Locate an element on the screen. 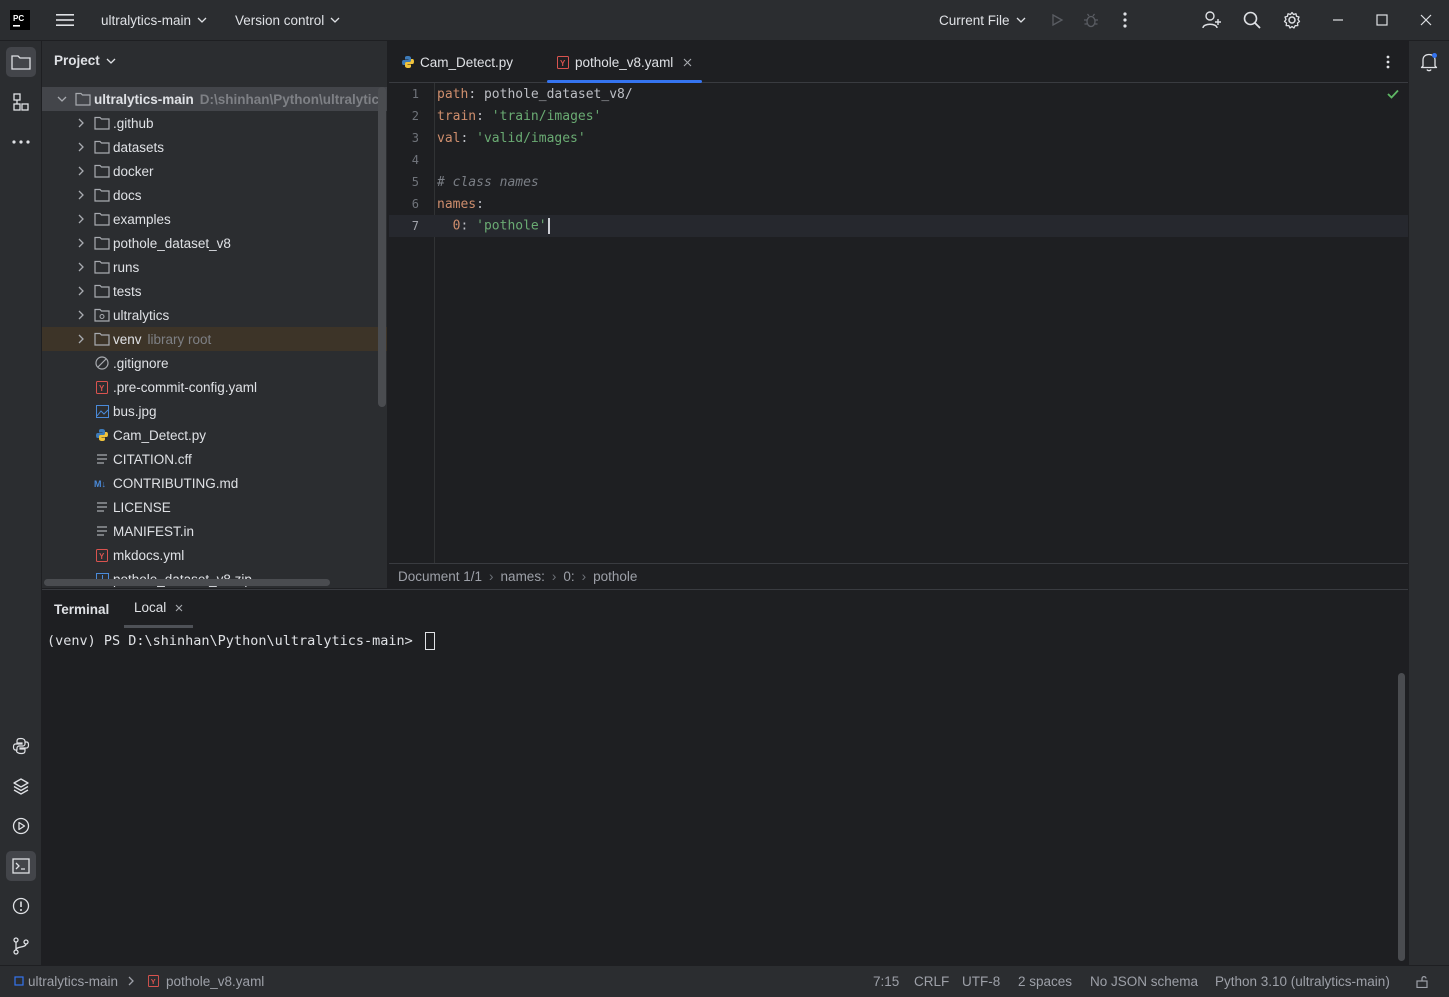 Image resolution: width=1449 pixels, height=997 pixels. tree-file-item: Cam_Detect.py is located at coordinates (214, 435).